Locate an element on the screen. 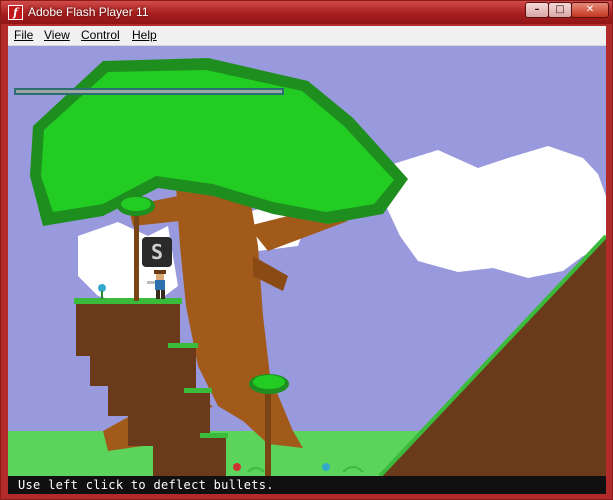 This screenshot has height=500, width=613. menu-view: View is located at coordinates (57, 35).